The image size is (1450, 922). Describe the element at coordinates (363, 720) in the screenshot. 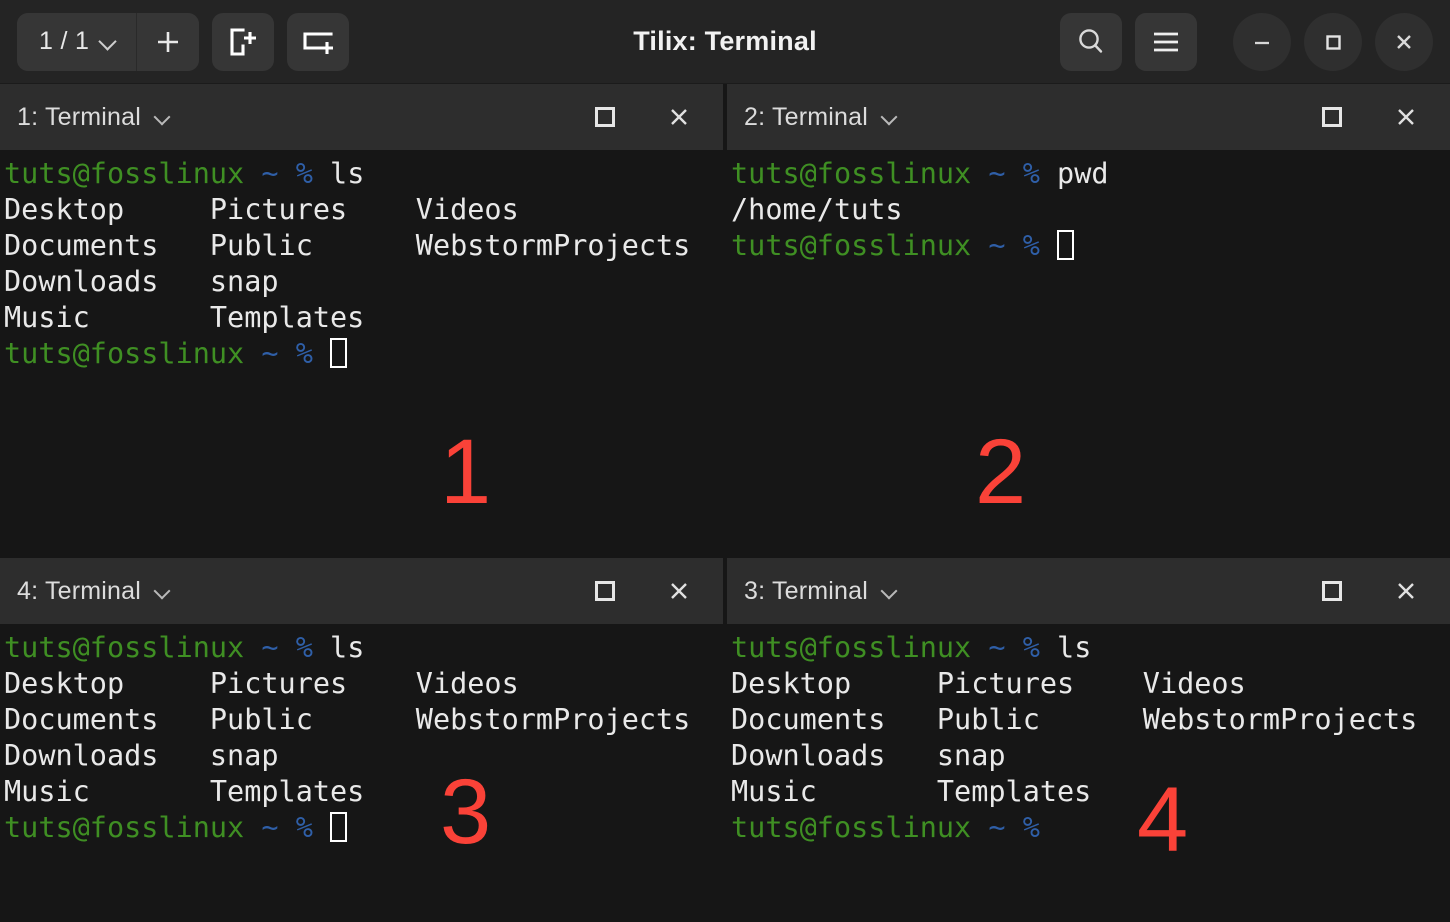

I see `terminal-line: Documents Public WebstormProjects` at that location.